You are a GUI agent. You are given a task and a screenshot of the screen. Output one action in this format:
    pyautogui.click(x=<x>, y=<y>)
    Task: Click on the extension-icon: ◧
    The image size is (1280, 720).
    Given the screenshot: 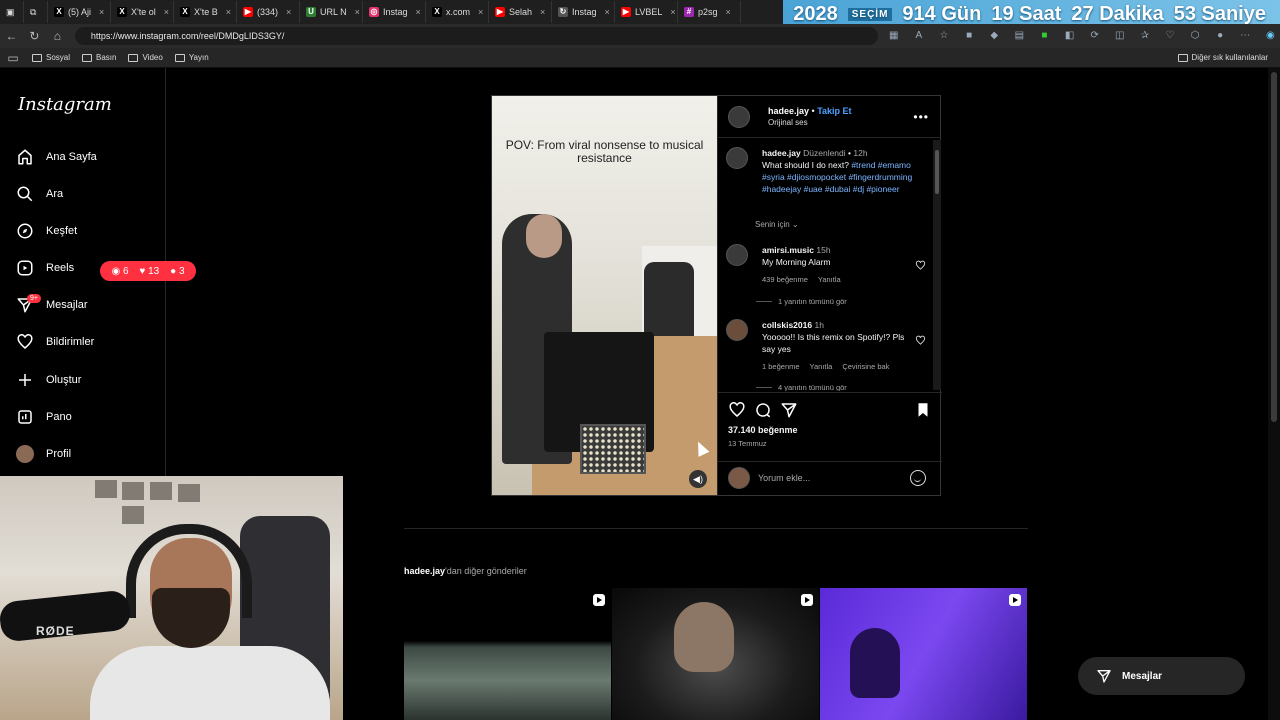 What is the action you would take?
    pyautogui.click(x=1069, y=36)
    